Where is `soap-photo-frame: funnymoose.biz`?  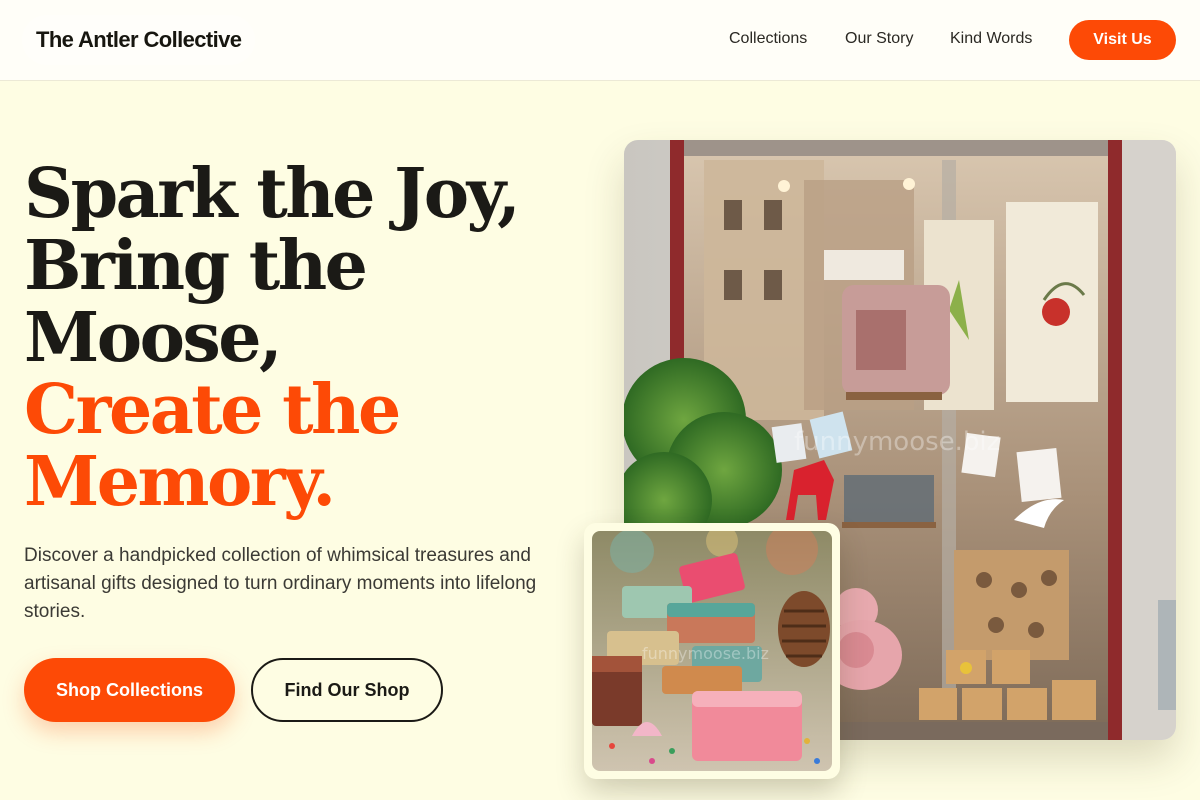
soap-photo-frame: funnymoose.biz is located at coordinates (712, 651).